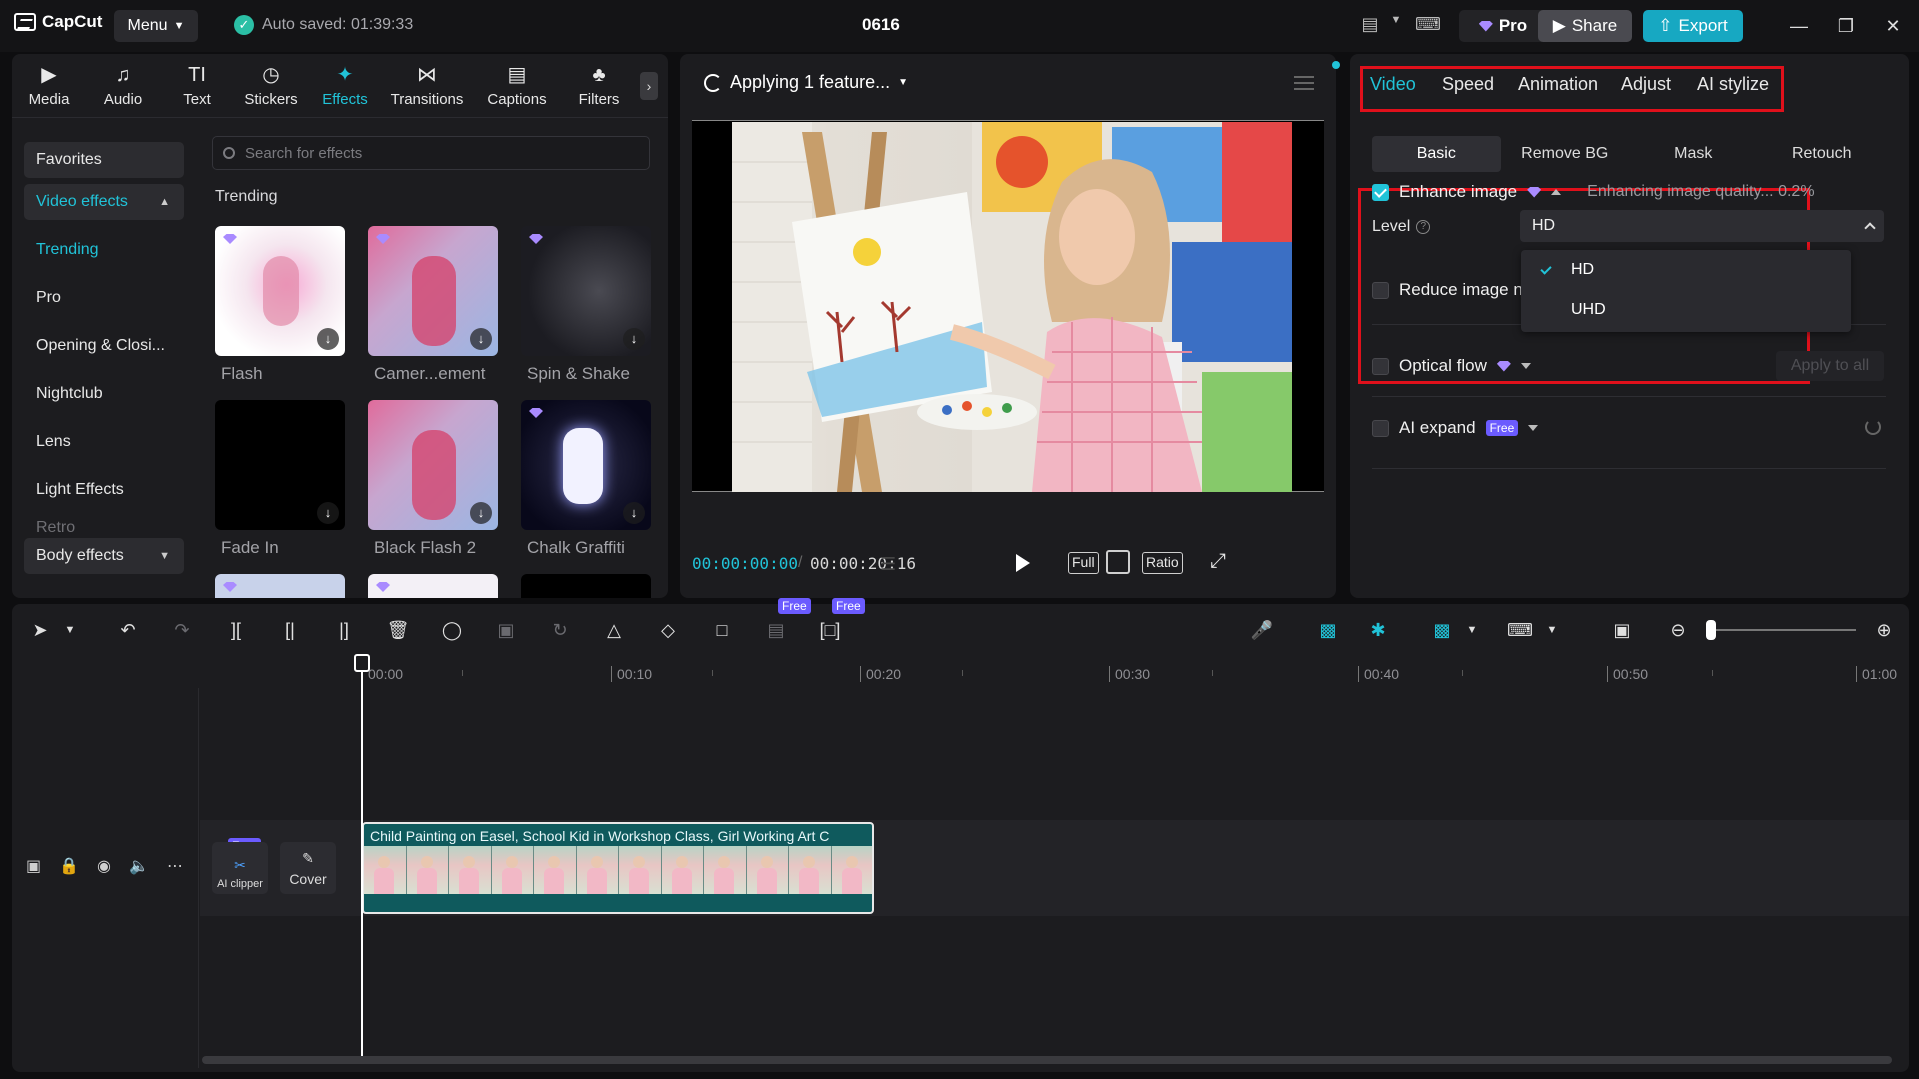 The width and height of the screenshot is (1919, 1079). What do you see at coordinates (599, 86) in the screenshot?
I see `tab-filters: ♣ Filters` at bounding box center [599, 86].